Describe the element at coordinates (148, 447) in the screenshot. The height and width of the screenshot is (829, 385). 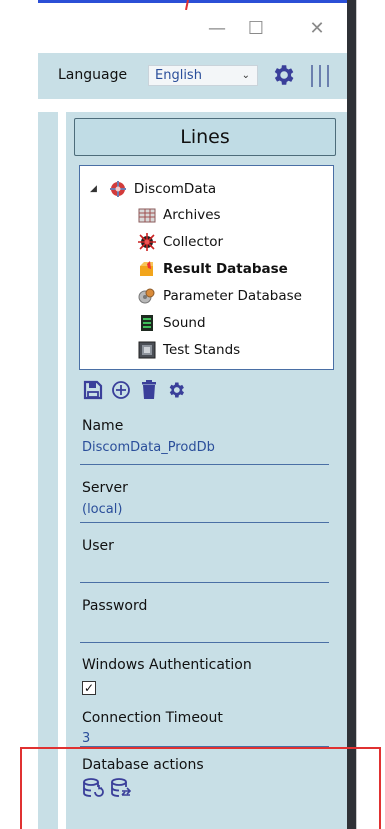
I see `name-field: DiscomData_ProdDb` at that location.